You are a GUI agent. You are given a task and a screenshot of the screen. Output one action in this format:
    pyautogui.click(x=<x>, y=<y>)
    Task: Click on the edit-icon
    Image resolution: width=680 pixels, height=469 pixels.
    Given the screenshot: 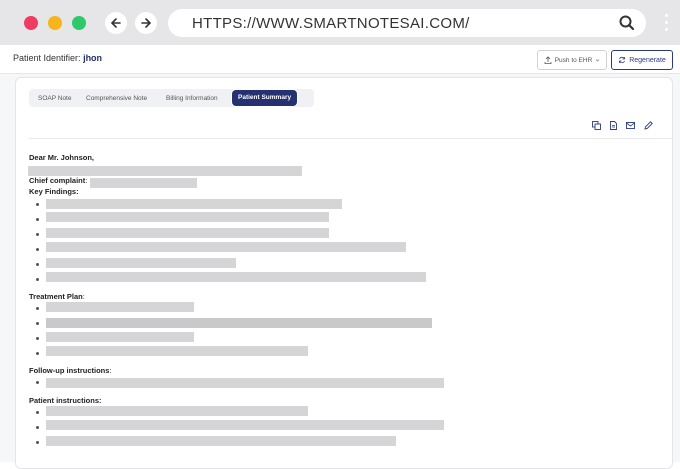 What is the action you would take?
    pyautogui.click(x=648, y=125)
    